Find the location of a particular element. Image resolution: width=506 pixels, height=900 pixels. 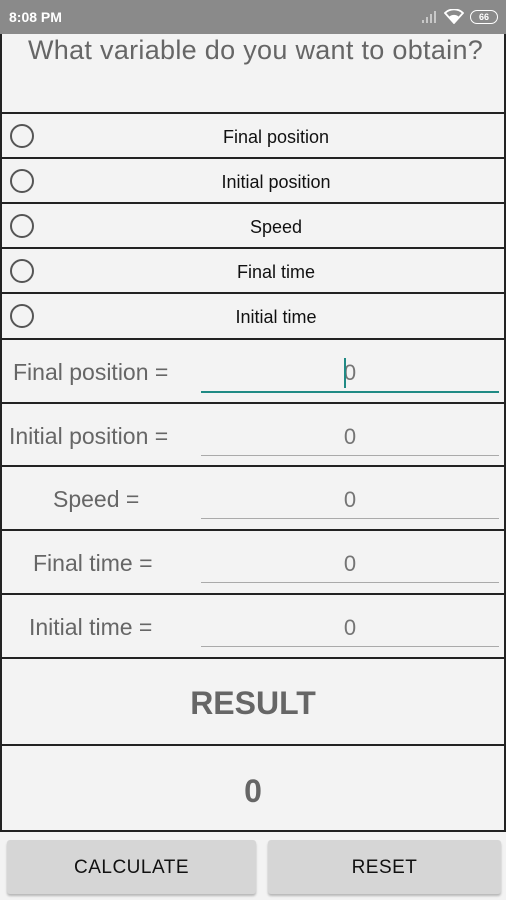

final-time-input is located at coordinates (350, 564).